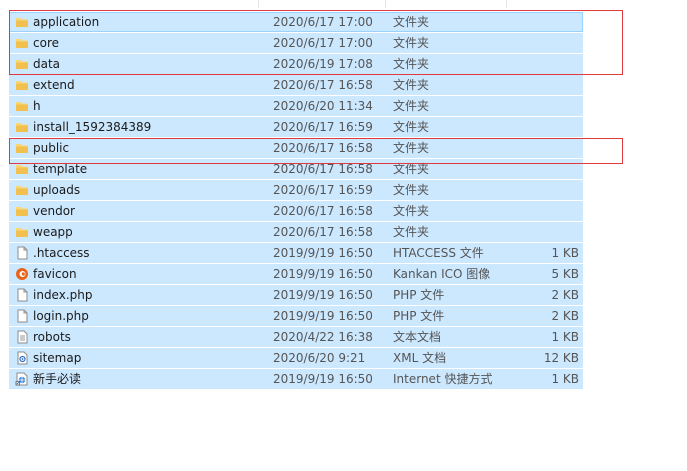 This screenshot has height=471, width=687. Describe the element at coordinates (54, 211) in the screenshot. I see `file-name: vendor` at that location.